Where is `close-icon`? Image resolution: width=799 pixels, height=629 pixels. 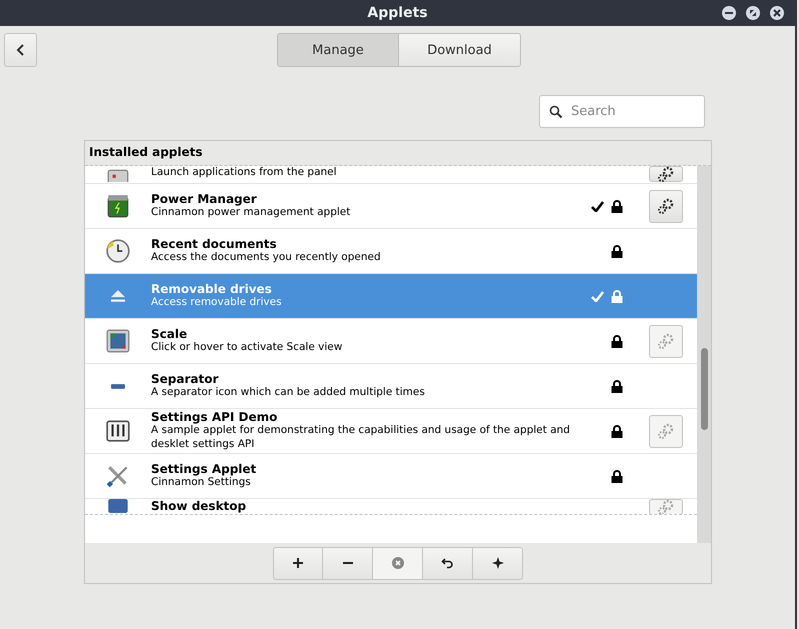 close-icon is located at coordinates (777, 13).